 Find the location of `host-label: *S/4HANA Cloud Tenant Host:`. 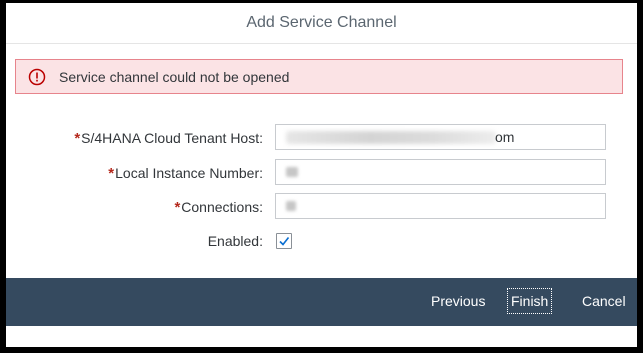

host-label: *S/4HANA Cloud Tenant Host: is located at coordinates (168, 138).